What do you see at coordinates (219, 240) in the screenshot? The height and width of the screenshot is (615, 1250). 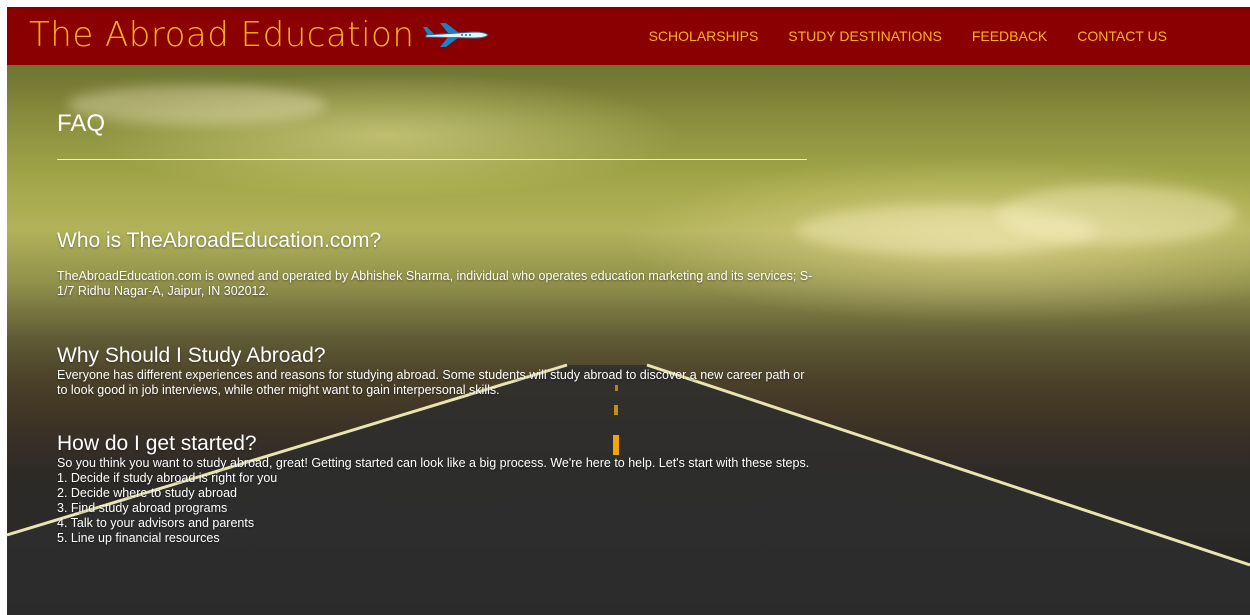 I see `faq-question: Who is TheAbroadEducation.com?` at bounding box center [219, 240].